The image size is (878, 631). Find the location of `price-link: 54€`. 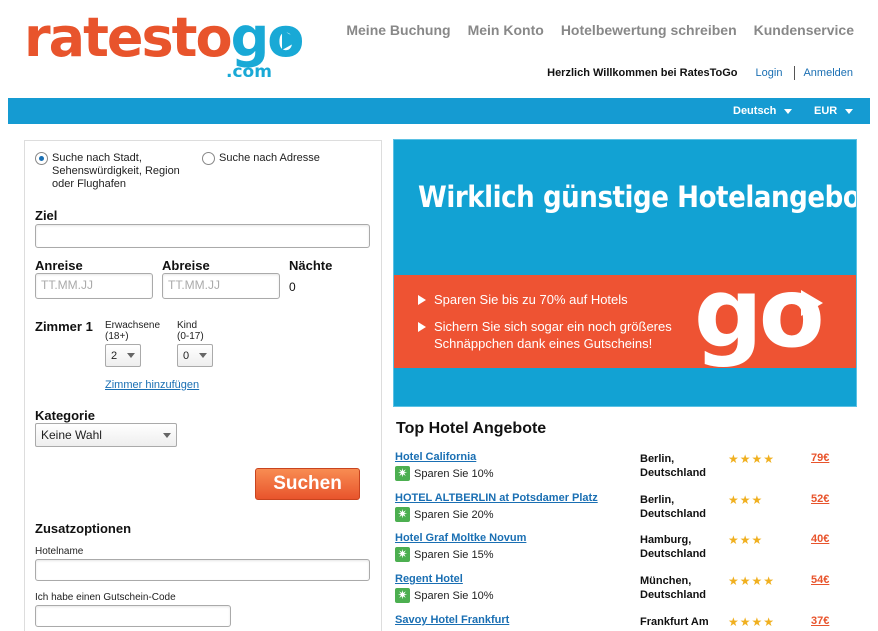

price-link: 54€ is located at coordinates (820, 580).